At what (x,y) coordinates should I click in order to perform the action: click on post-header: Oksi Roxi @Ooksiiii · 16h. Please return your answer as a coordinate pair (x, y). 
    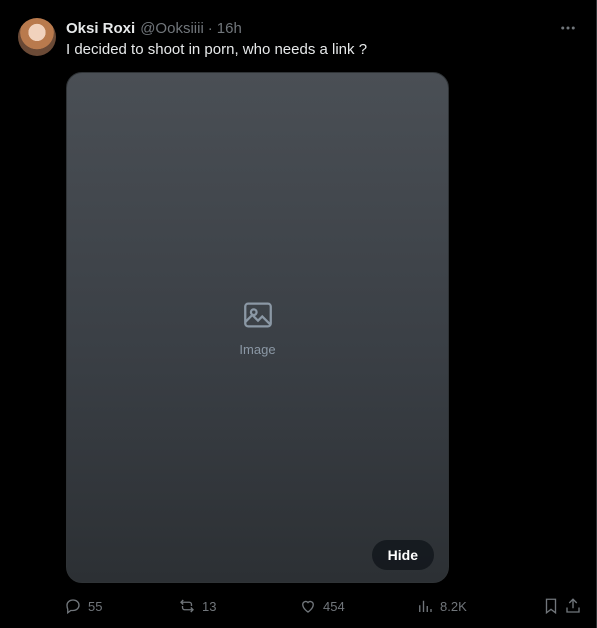
    Looking at the image, I should click on (311, 28).